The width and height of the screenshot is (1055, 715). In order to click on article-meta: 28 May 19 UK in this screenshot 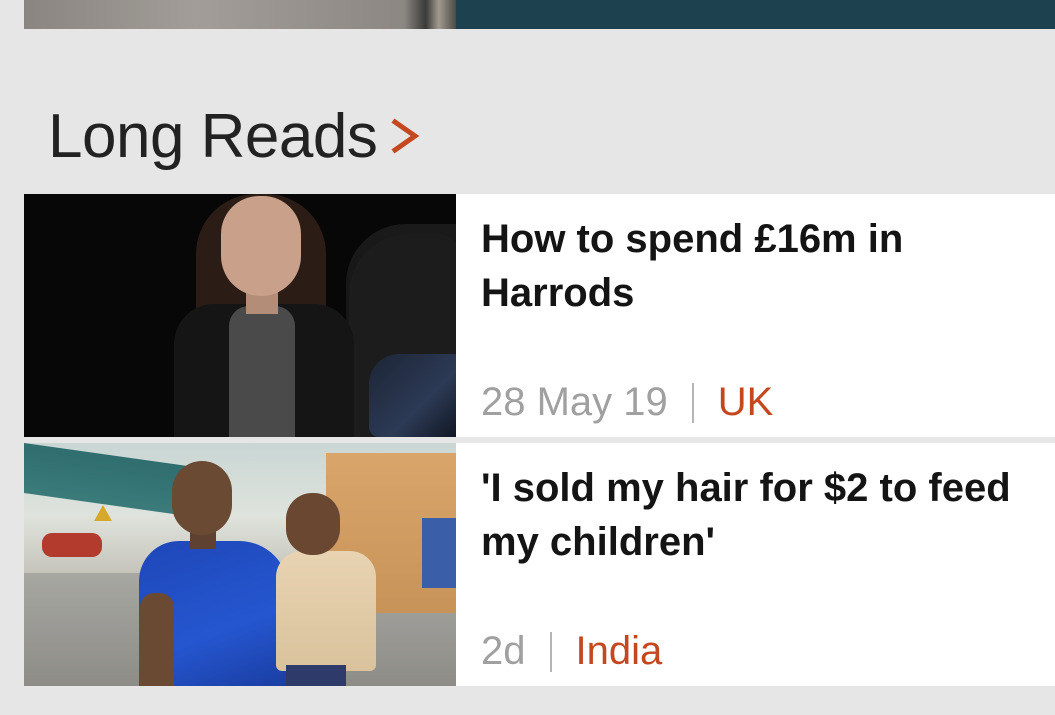, I will do `click(627, 402)`.